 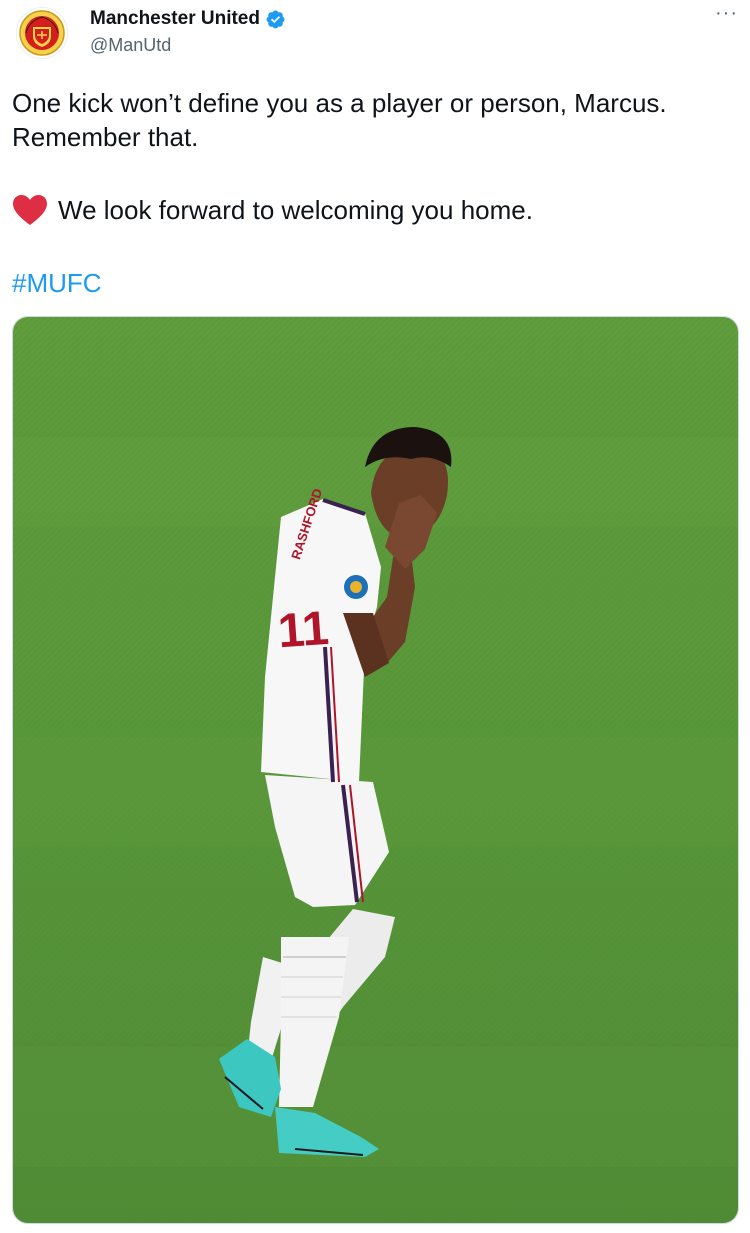 I want to click on manchester-united-crest-icon, so click(x=42, y=33).